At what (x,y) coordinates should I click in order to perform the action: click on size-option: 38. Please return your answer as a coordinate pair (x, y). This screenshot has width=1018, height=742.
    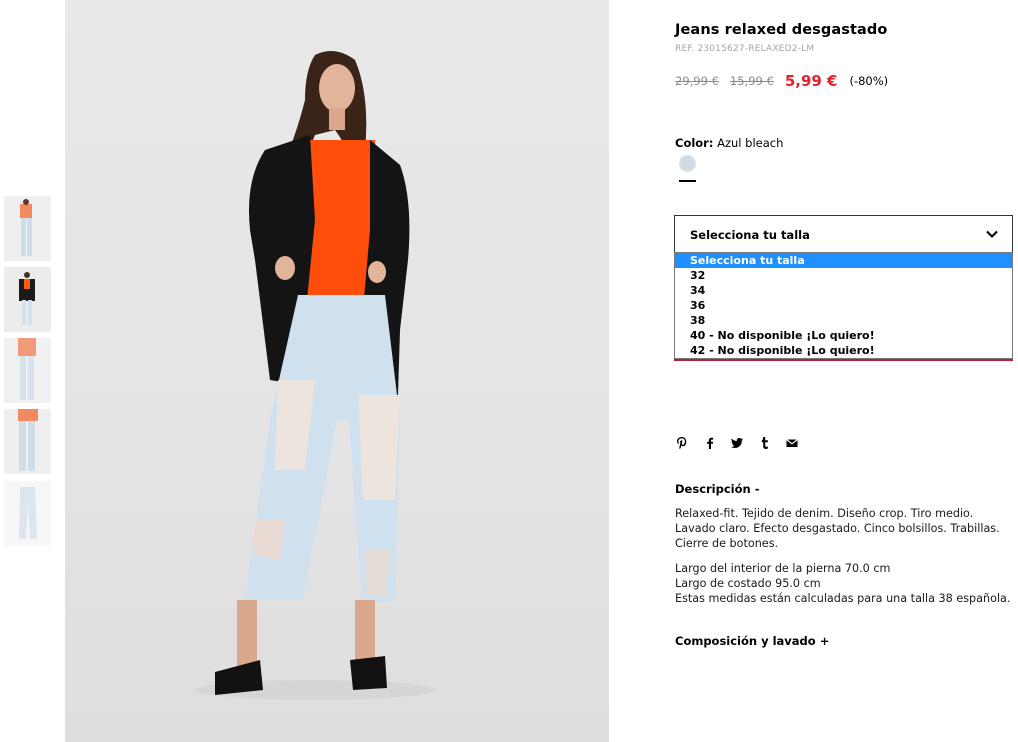
    Looking at the image, I should click on (843, 320).